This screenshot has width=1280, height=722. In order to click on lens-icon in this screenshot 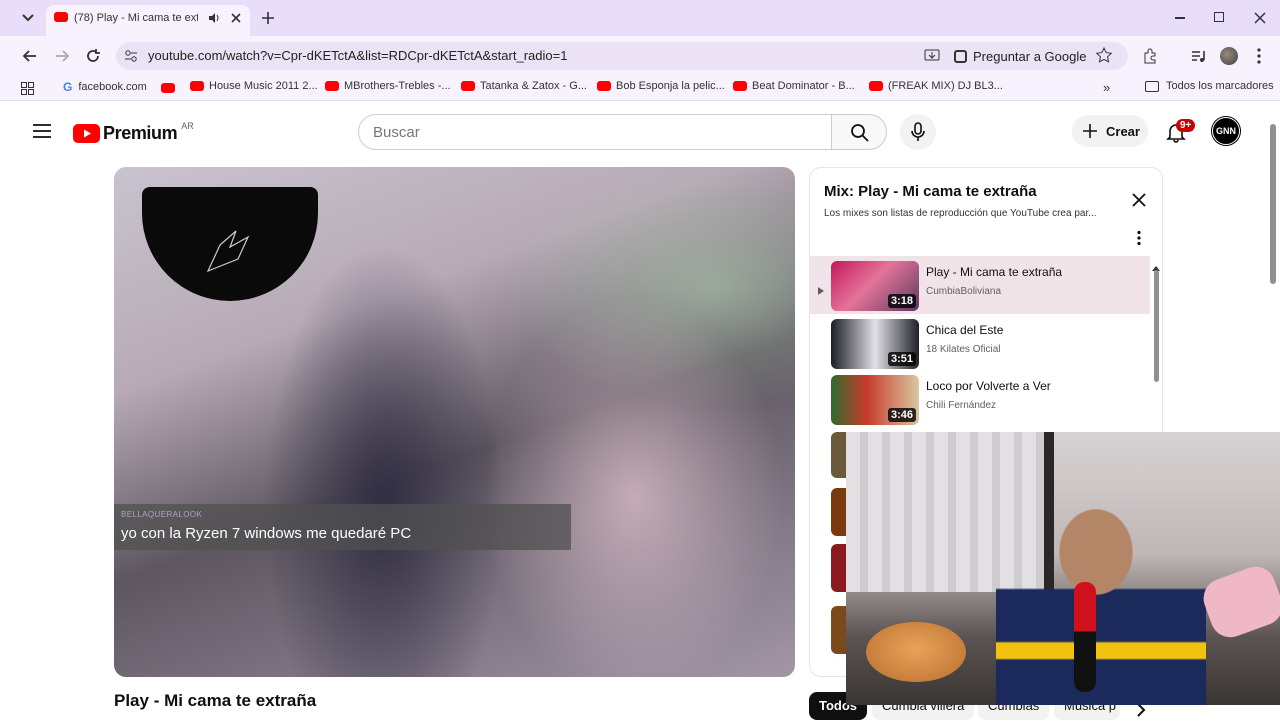, I will do `click(960, 56)`.